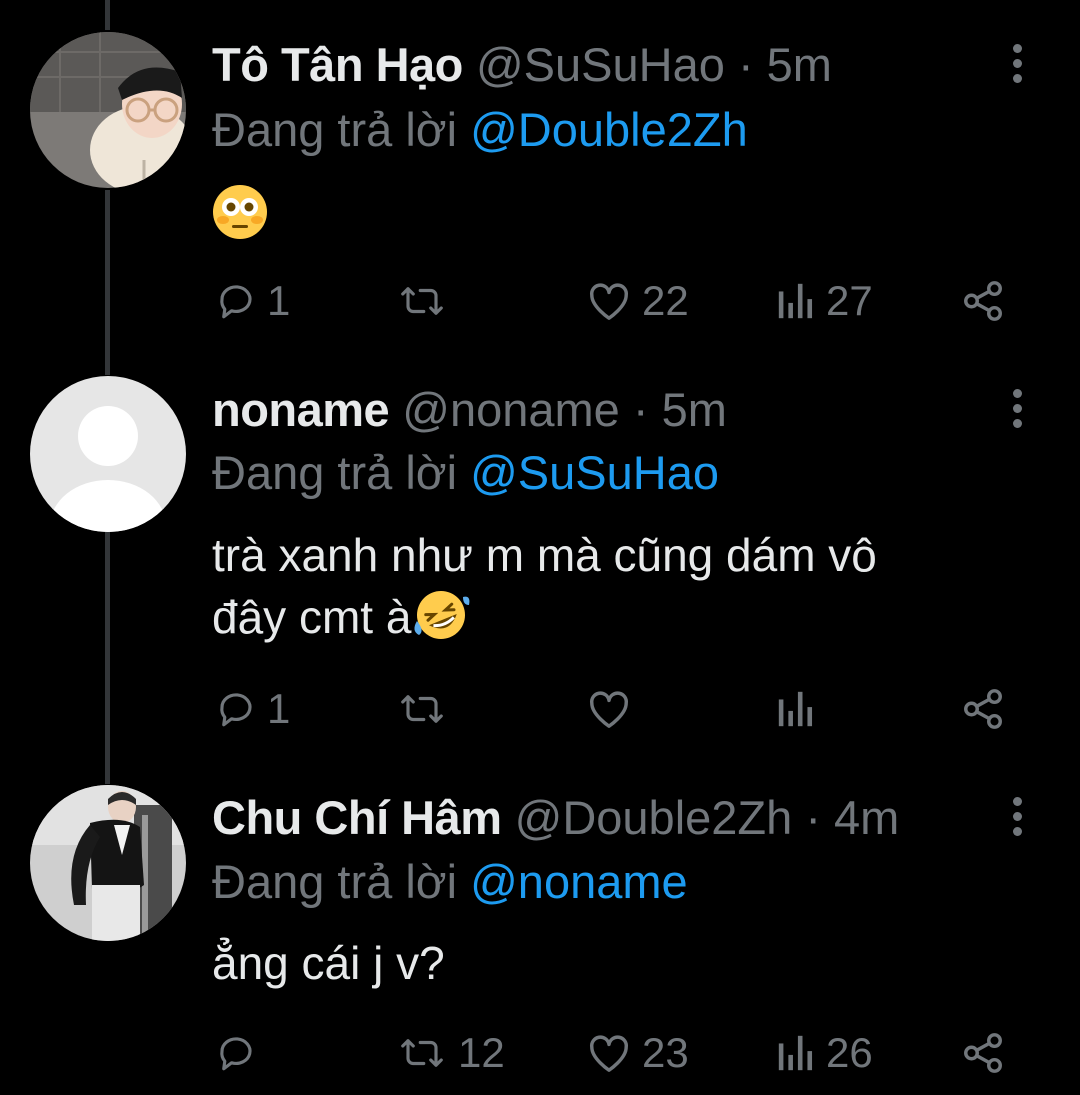 Image resolution: width=1080 pixels, height=1095 pixels. I want to click on tweet-text: trà xanh như m mà cũng dám vô đây cmt à, so click(622, 590).